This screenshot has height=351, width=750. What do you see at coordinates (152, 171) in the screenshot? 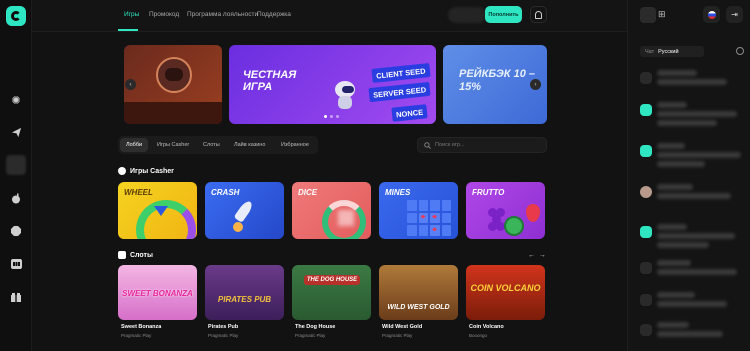
I see `casher-section-title: Игры Casher` at bounding box center [152, 171].